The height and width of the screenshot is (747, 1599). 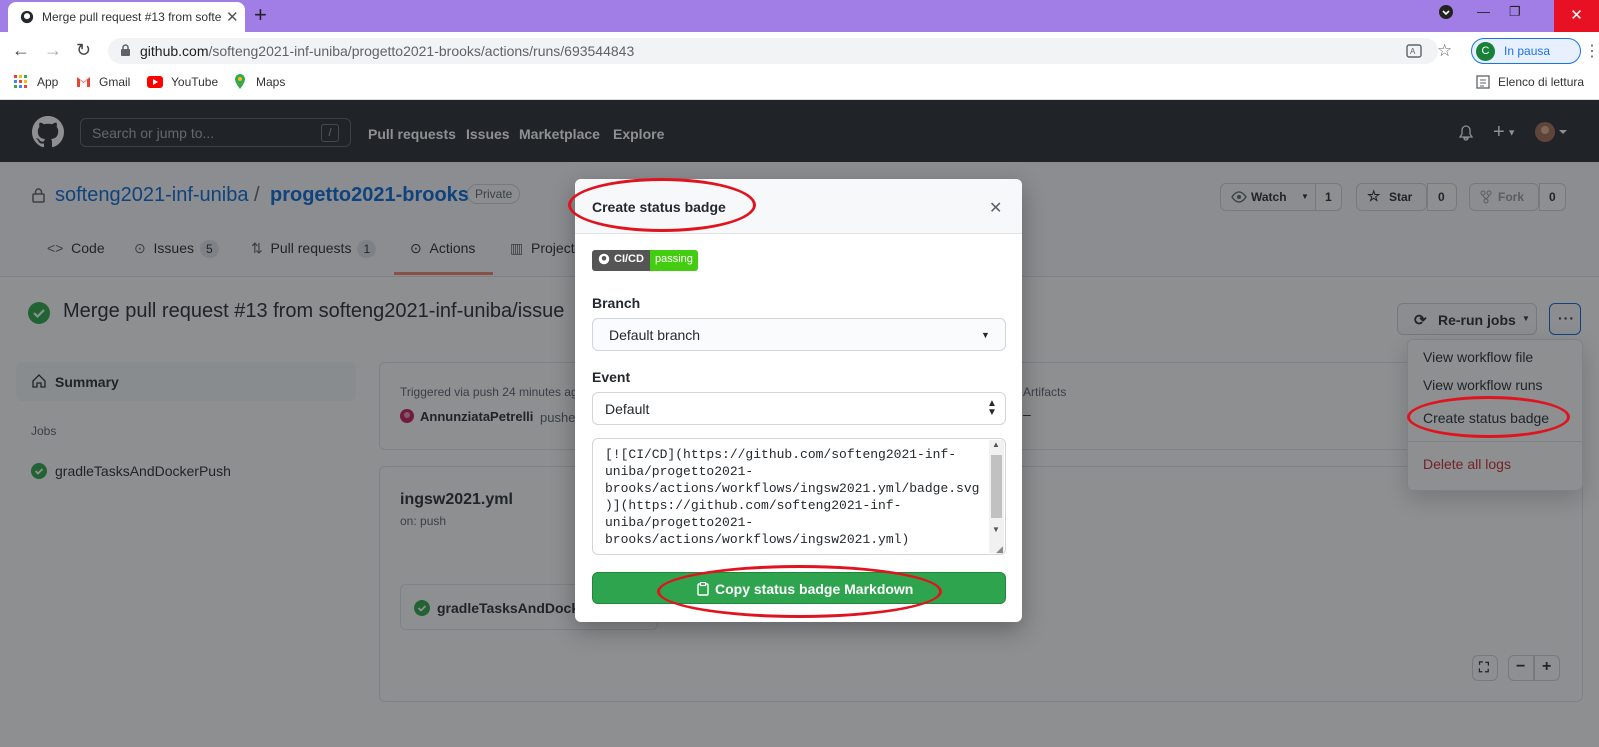 I want to click on branch-select: Default branch ▼, so click(x=799, y=334).